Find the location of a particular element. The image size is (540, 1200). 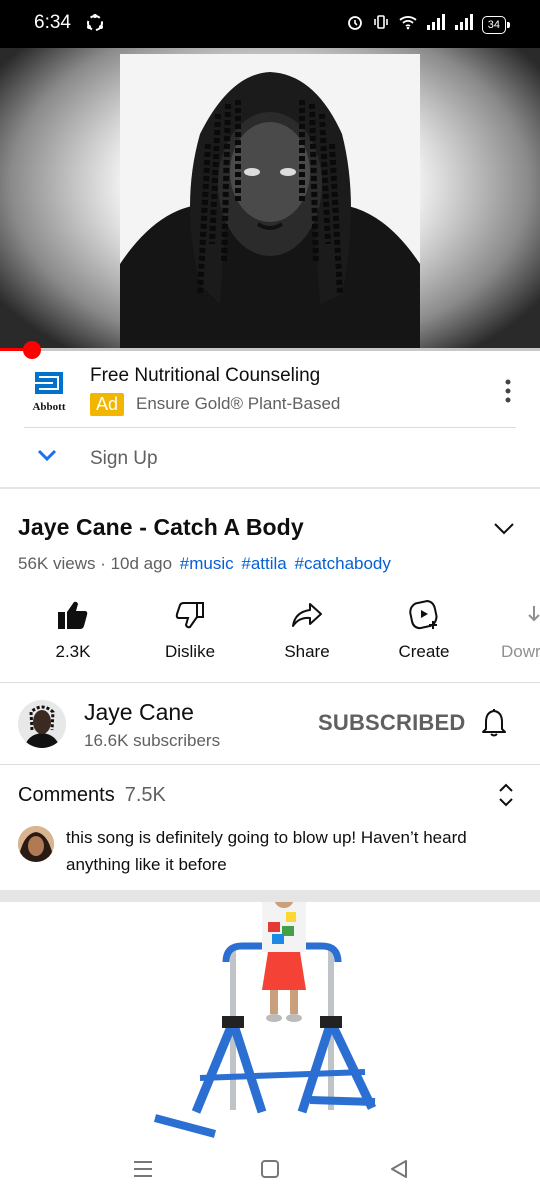

advertiser-logo: Abbott is located at coordinates (49, 392).